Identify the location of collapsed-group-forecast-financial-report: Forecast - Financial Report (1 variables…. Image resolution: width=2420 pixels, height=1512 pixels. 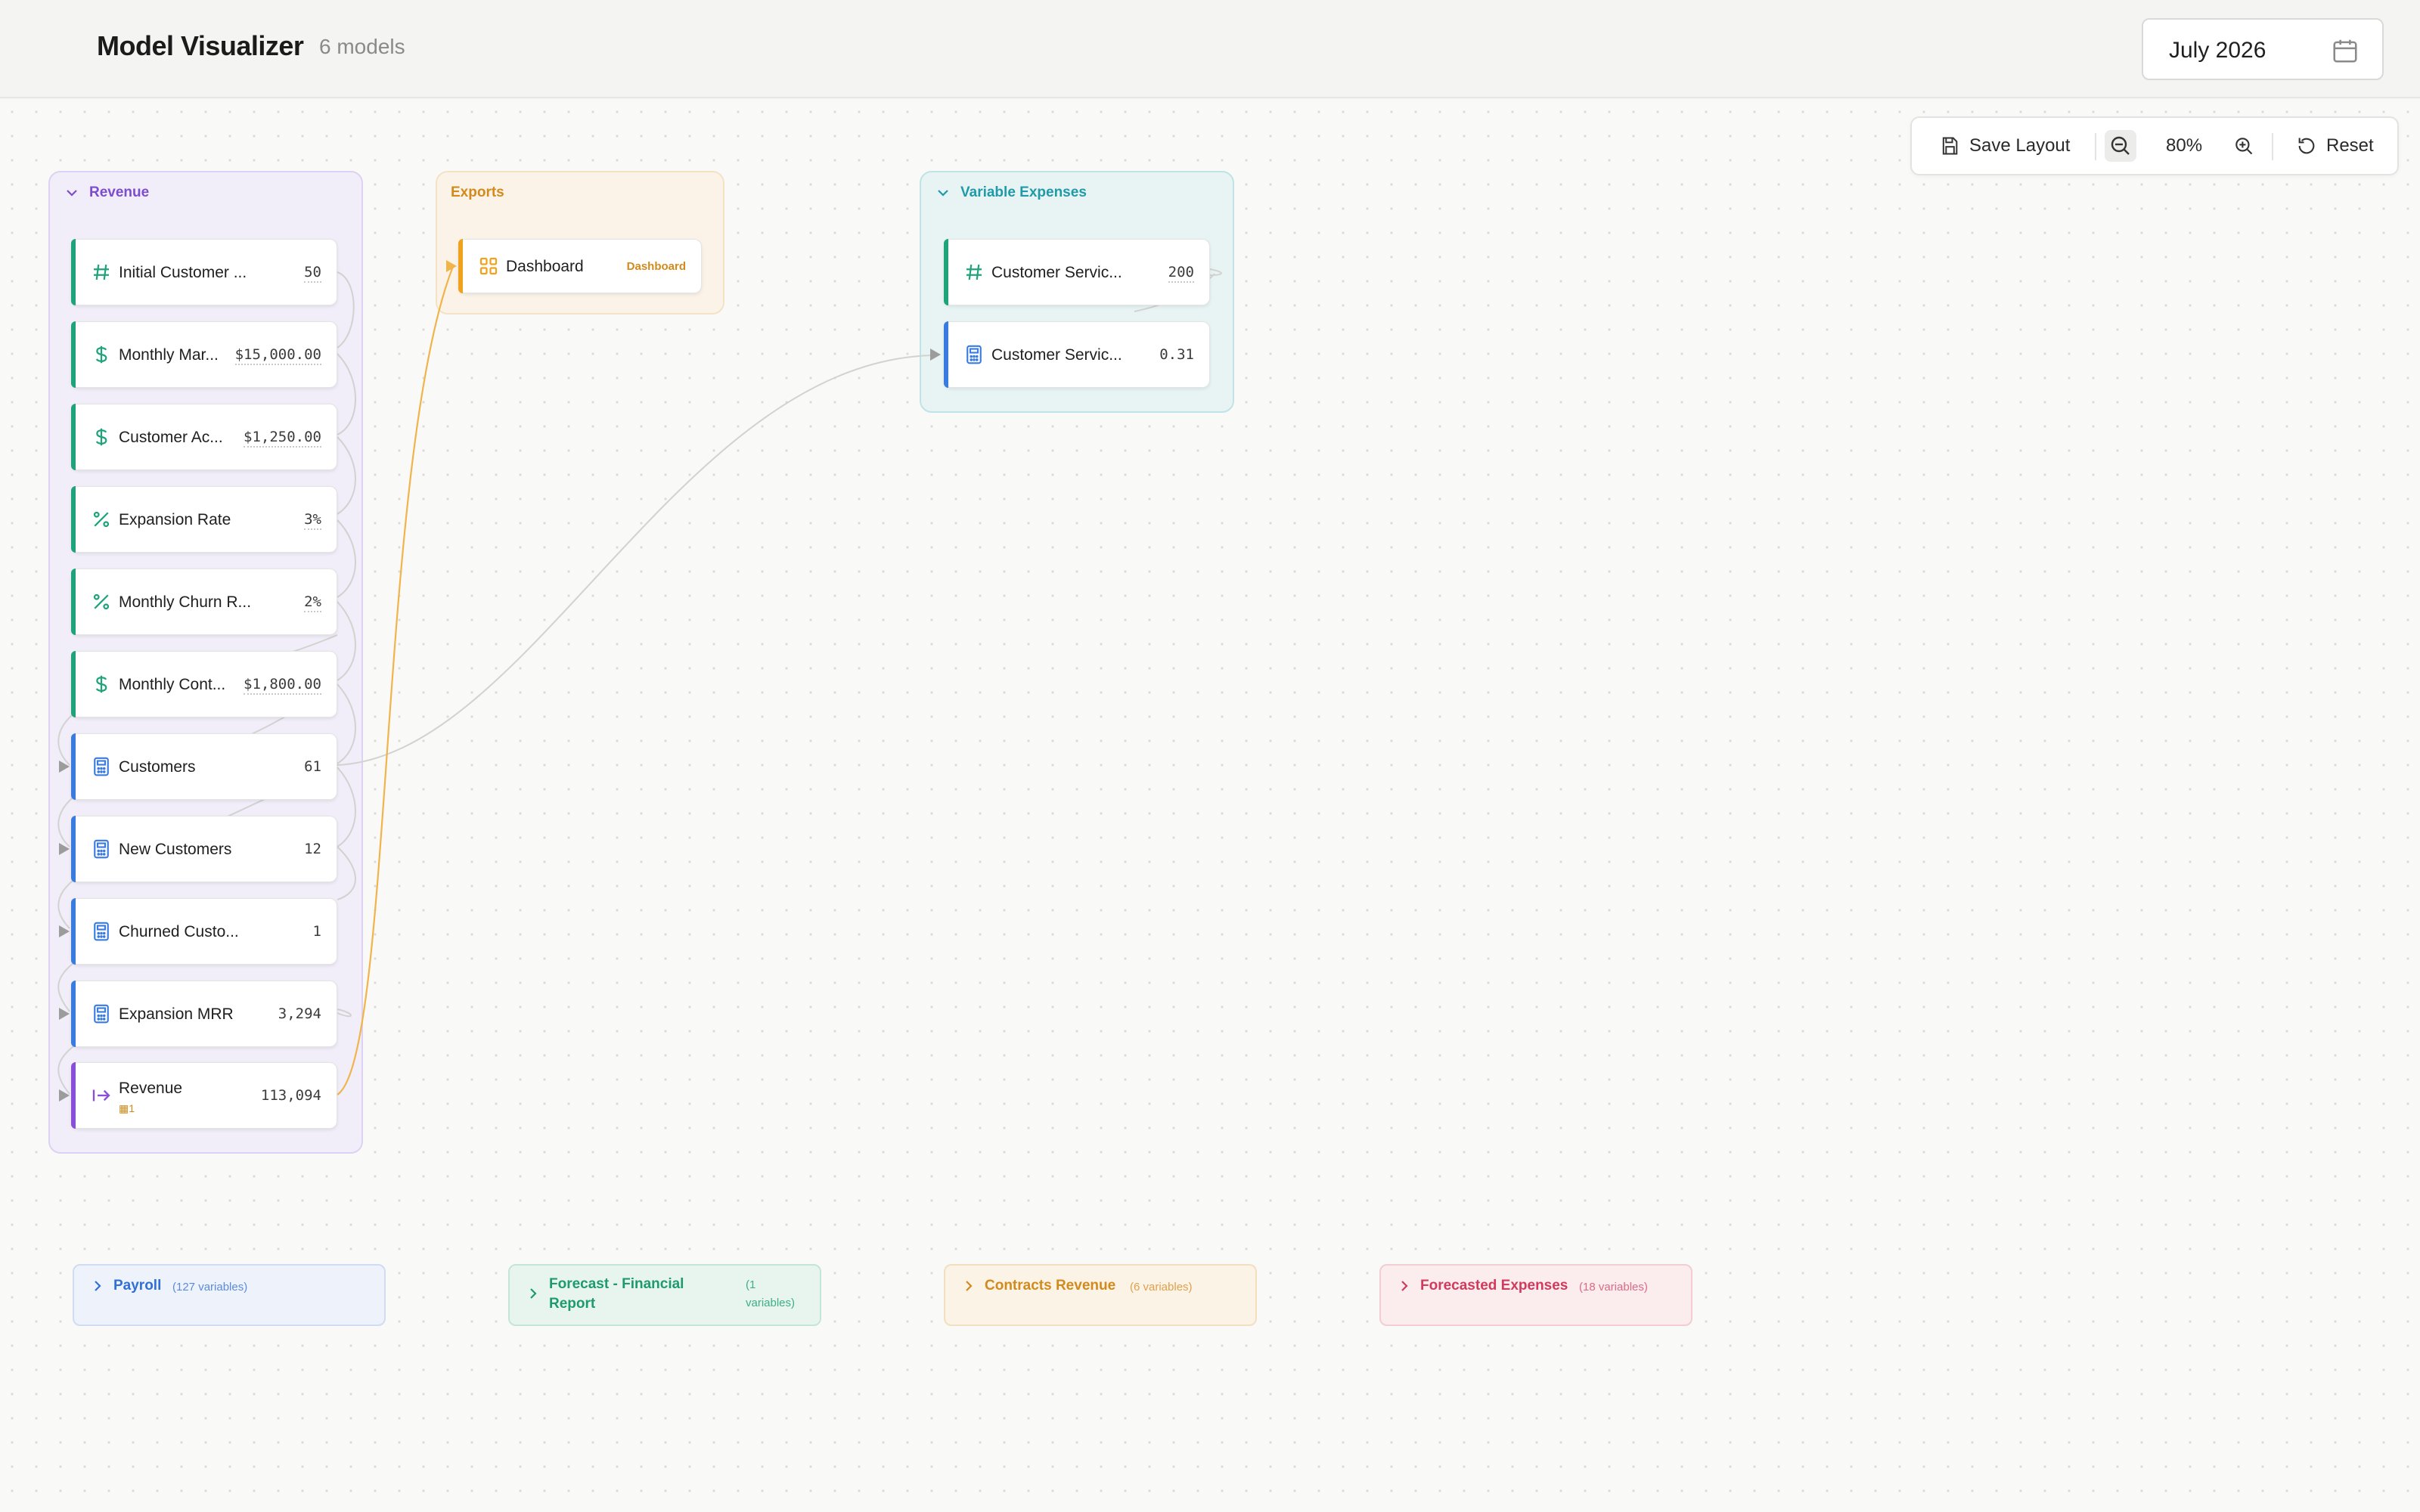
(664, 1295).